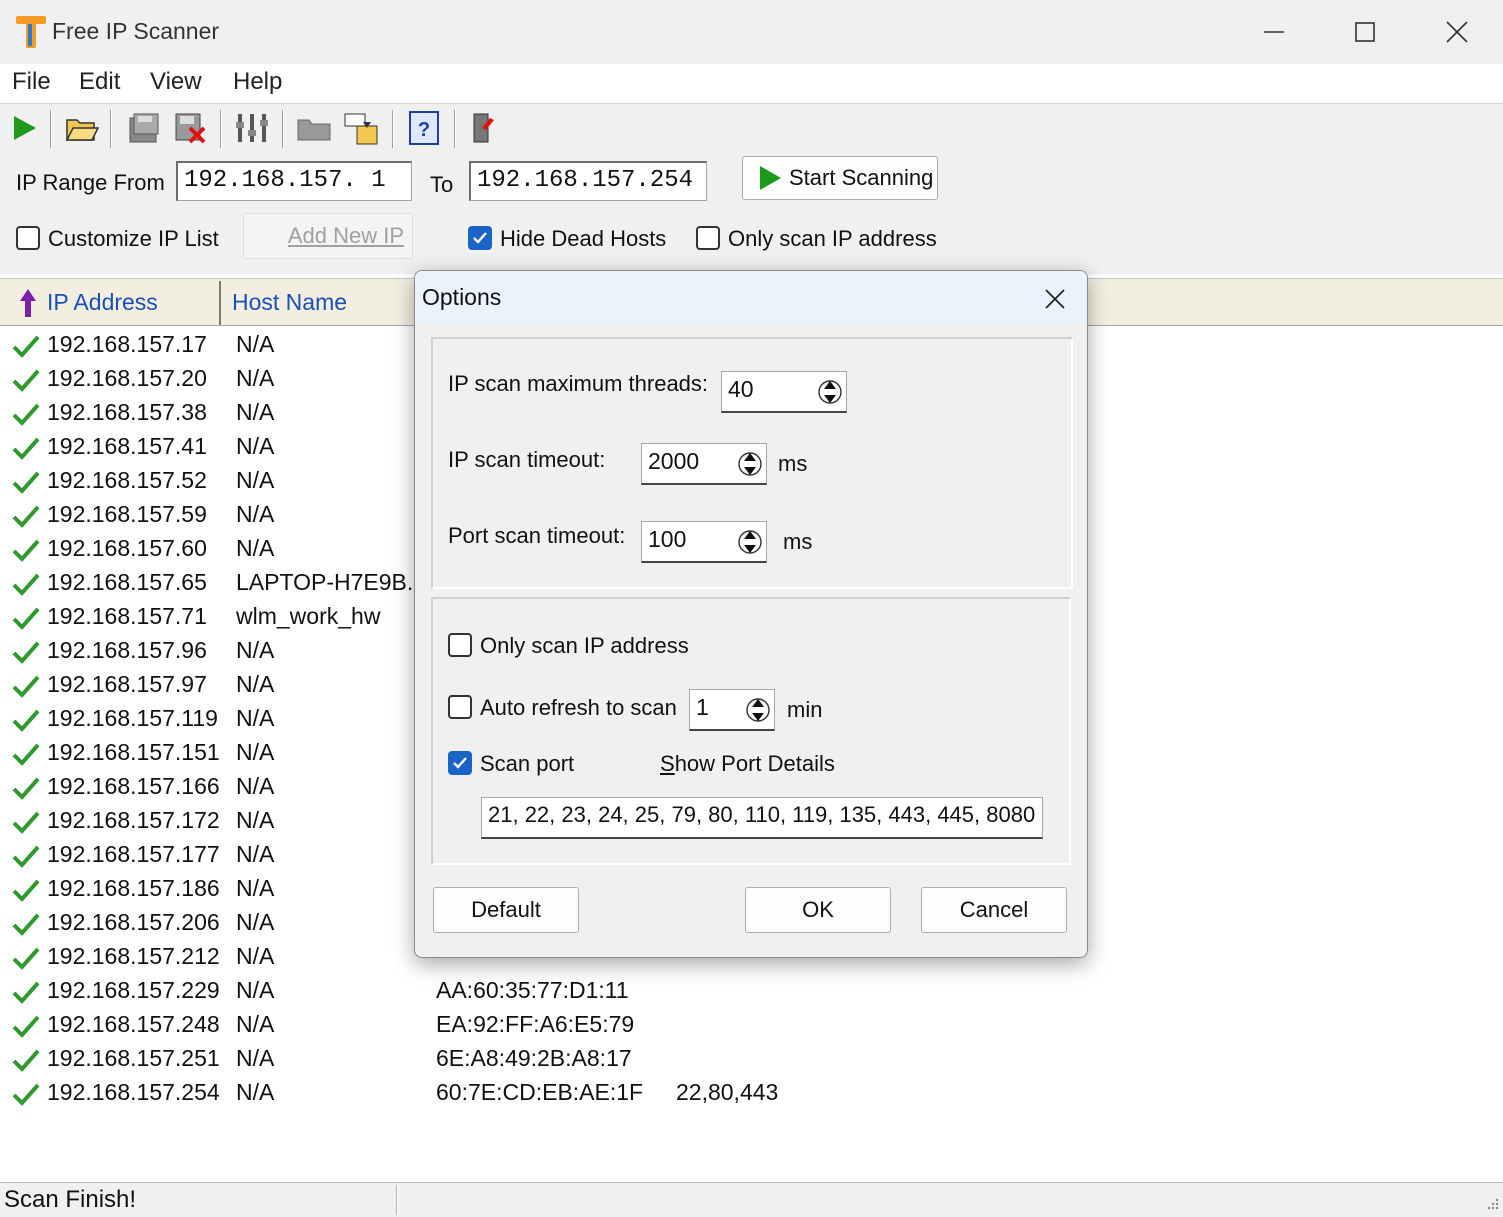  I want to click on auto-refresh-value: 1, so click(702, 707).